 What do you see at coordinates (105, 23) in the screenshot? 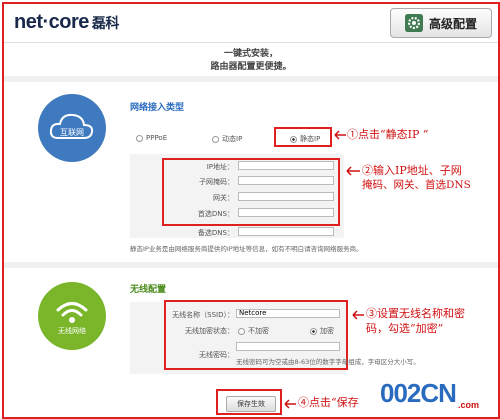
I see `brand-logo-cn: 磊科` at bounding box center [105, 23].